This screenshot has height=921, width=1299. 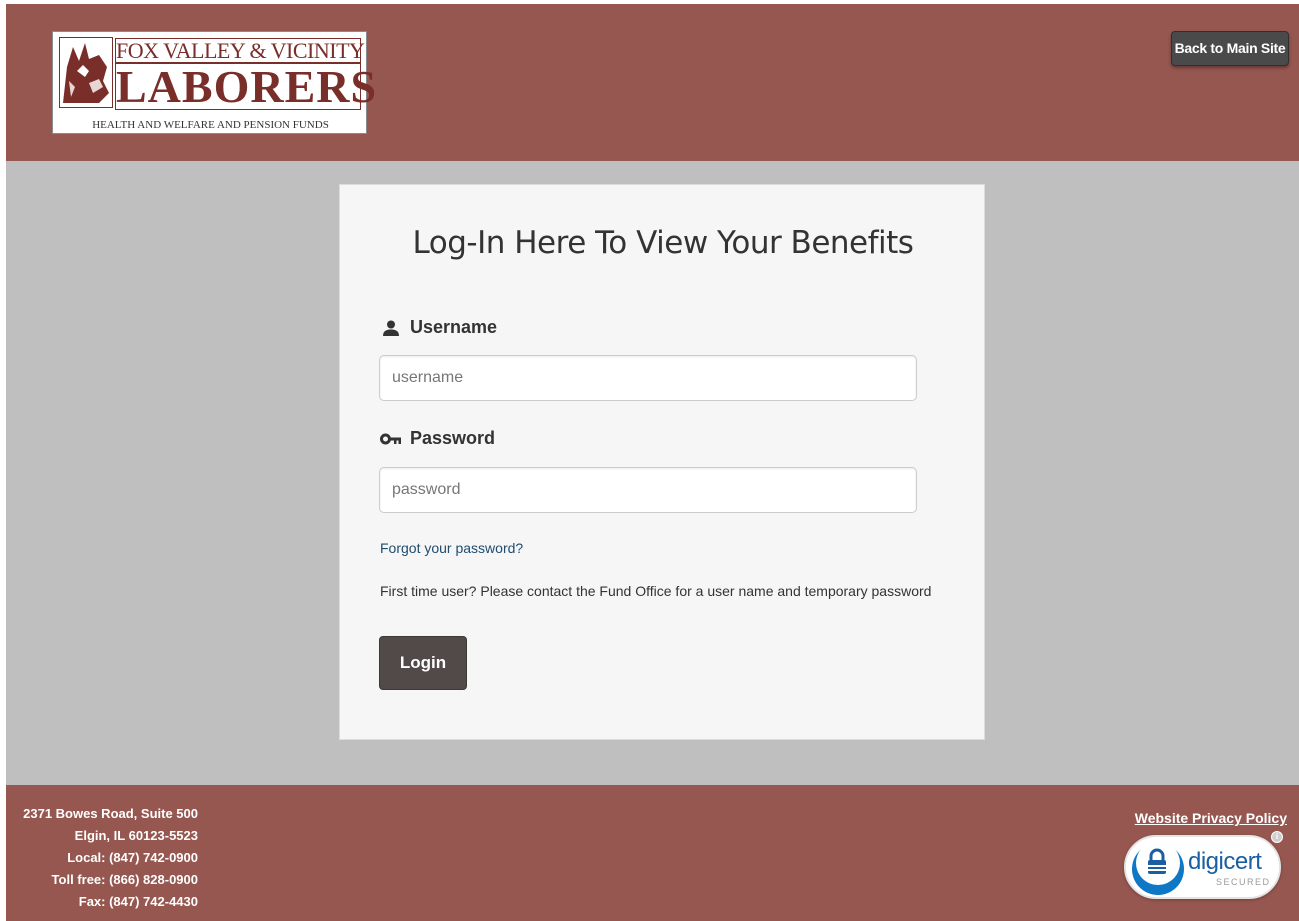 I want to click on key-icon, so click(x=391, y=439).